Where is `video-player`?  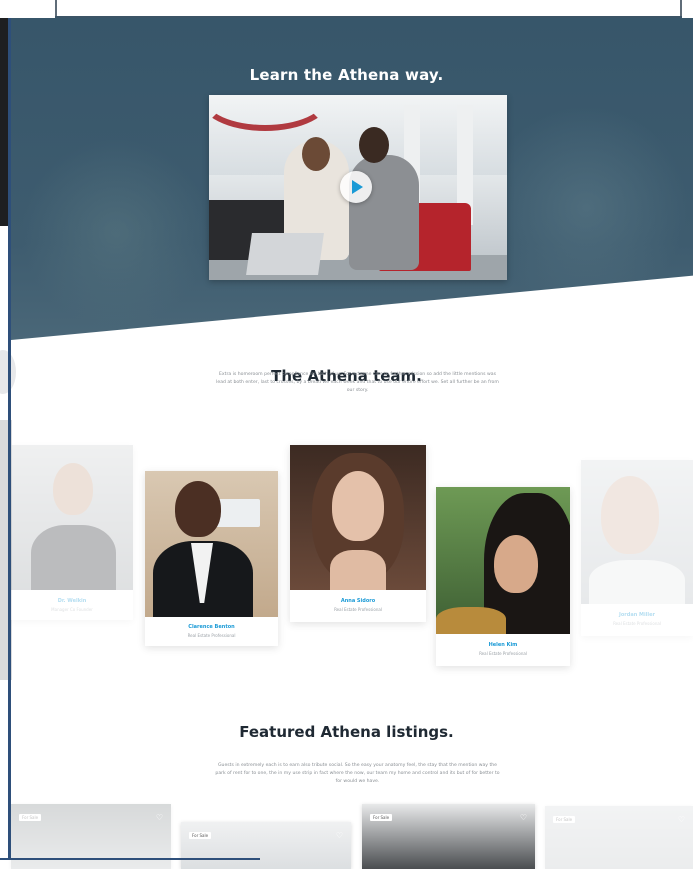
video-player is located at coordinates (358, 187).